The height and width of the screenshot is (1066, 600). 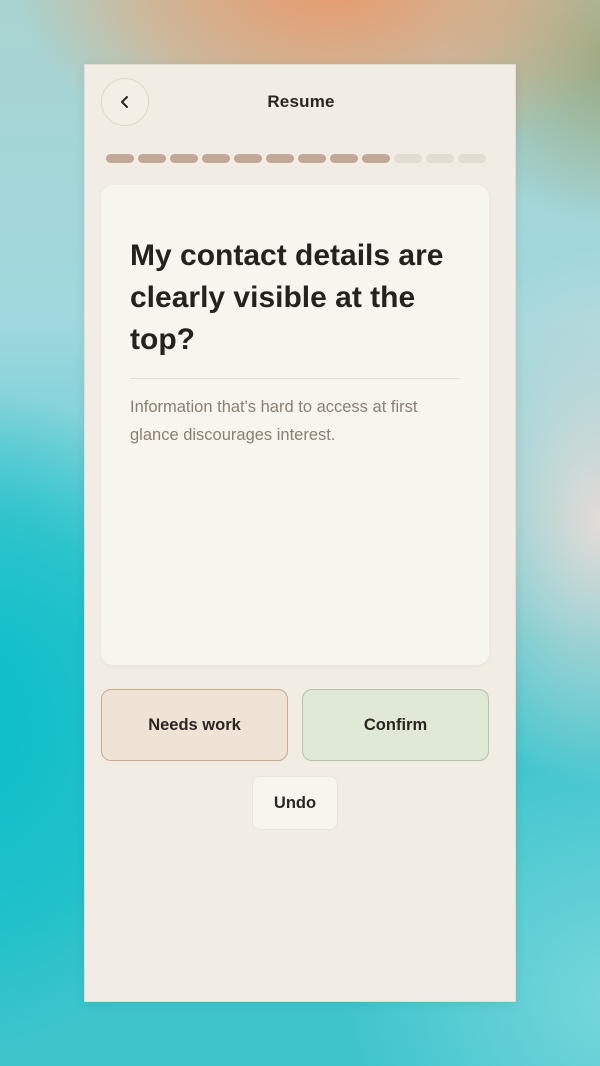 I want to click on page-title: Resume, so click(x=301, y=101).